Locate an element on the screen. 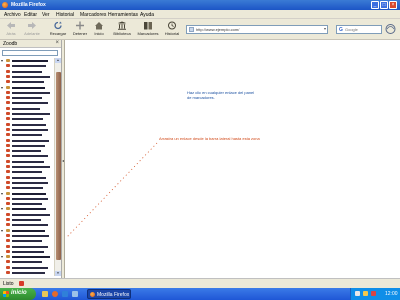 This screenshot has width=400, height=300. menu-historial: Historial is located at coordinates (65, 15).